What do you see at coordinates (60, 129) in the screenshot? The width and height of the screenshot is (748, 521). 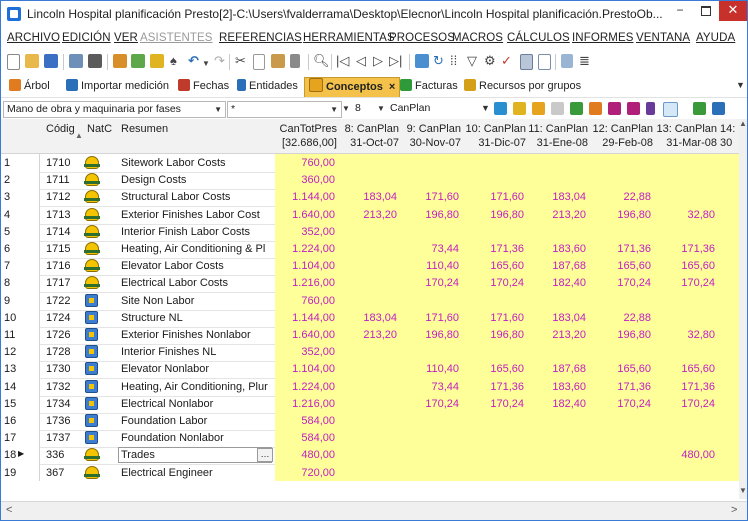 I see `column-header-codigo: Códig` at bounding box center [60, 129].